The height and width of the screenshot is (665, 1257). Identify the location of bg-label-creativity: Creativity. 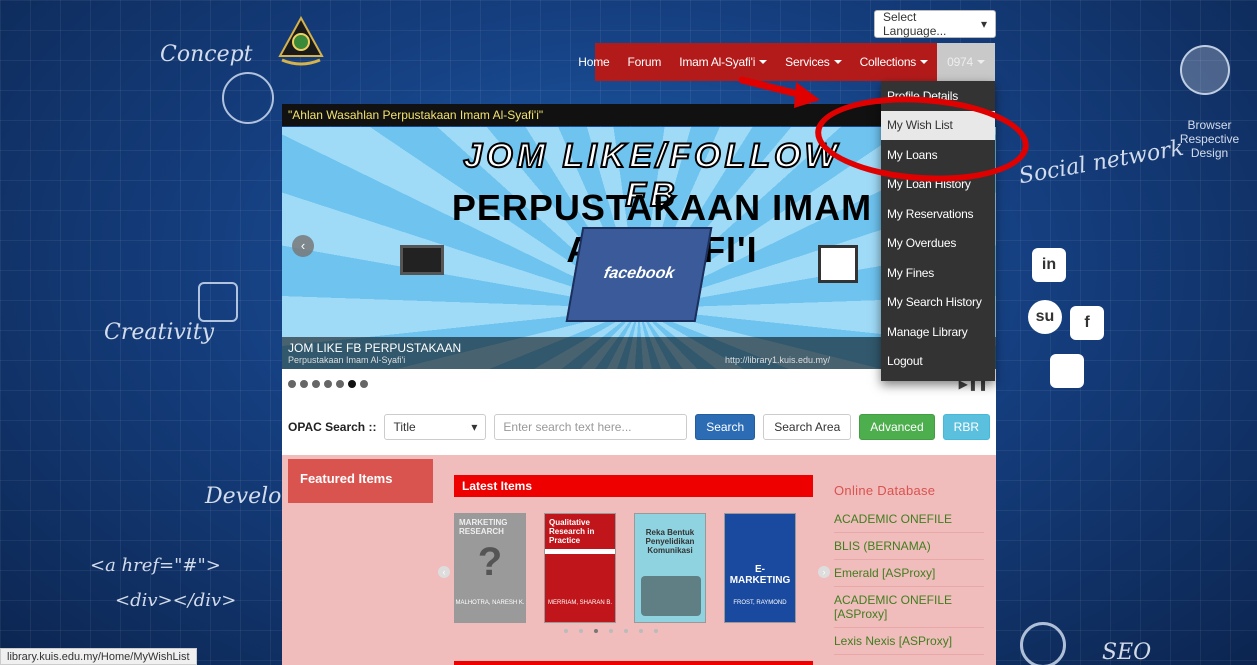
(159, 332).